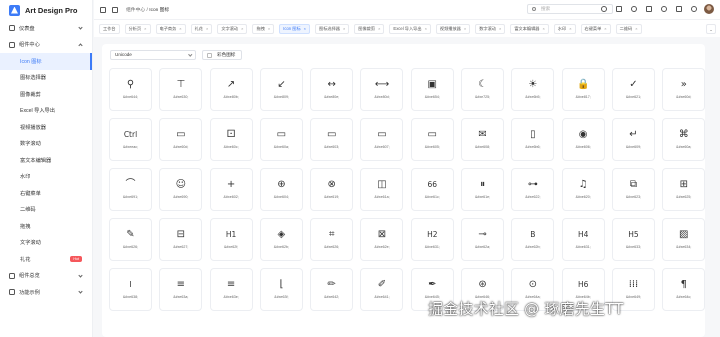 The height and width of the screenshot is (337, 720). I want to click on sidebar-item: 功能示例, so click(46, 292).